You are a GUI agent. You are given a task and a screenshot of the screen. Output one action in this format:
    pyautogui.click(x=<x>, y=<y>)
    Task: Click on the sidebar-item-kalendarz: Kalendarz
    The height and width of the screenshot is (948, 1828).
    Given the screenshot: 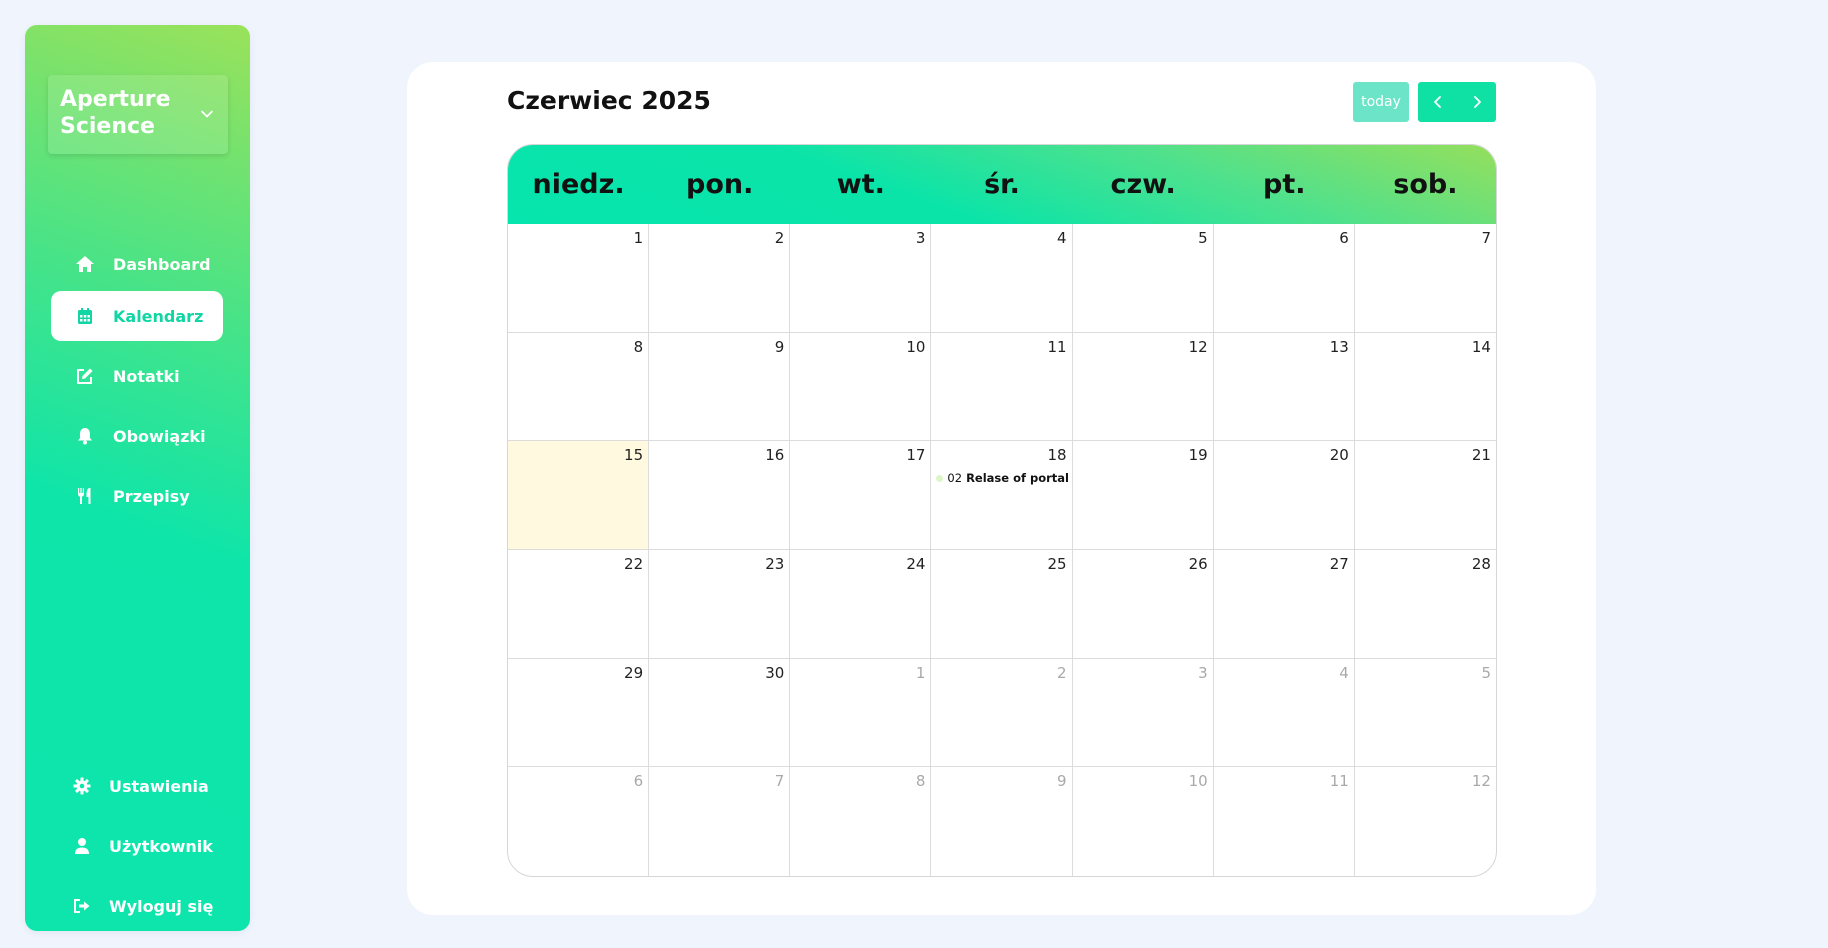 What is the action you would take?
    pyautogui.click(x=137, y=316)
    